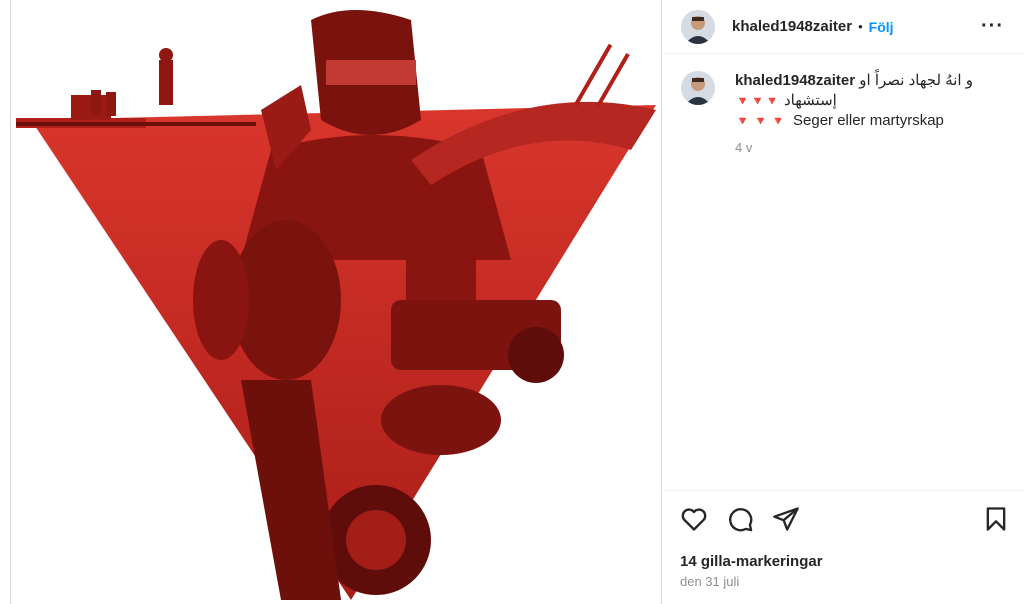 The width and height of the screenshot is (1024, 604). I want to click on more-options-icon: ···, so click(992, 26).